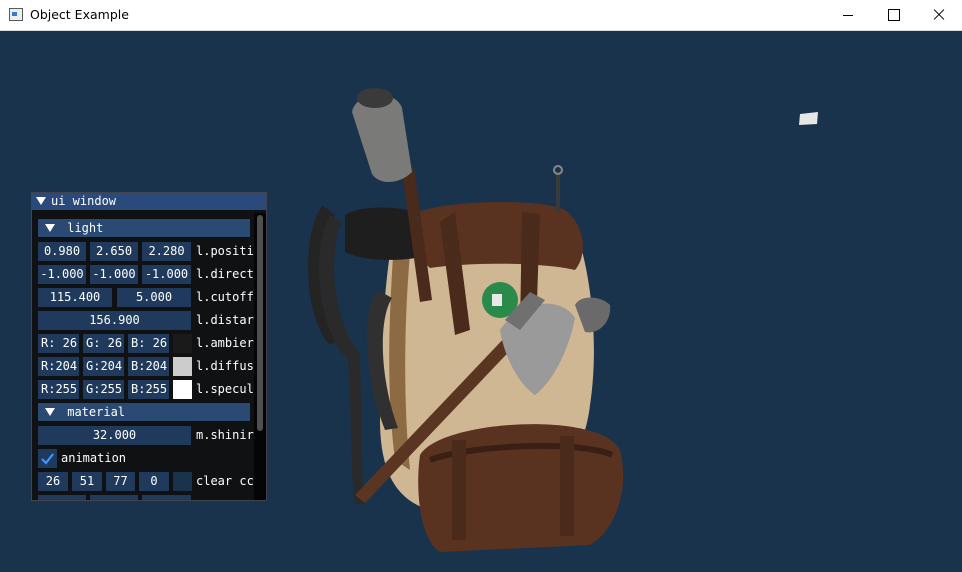 This screenshot has width=962, height=572. I want to click on maximize-icon, so click(894, 15).